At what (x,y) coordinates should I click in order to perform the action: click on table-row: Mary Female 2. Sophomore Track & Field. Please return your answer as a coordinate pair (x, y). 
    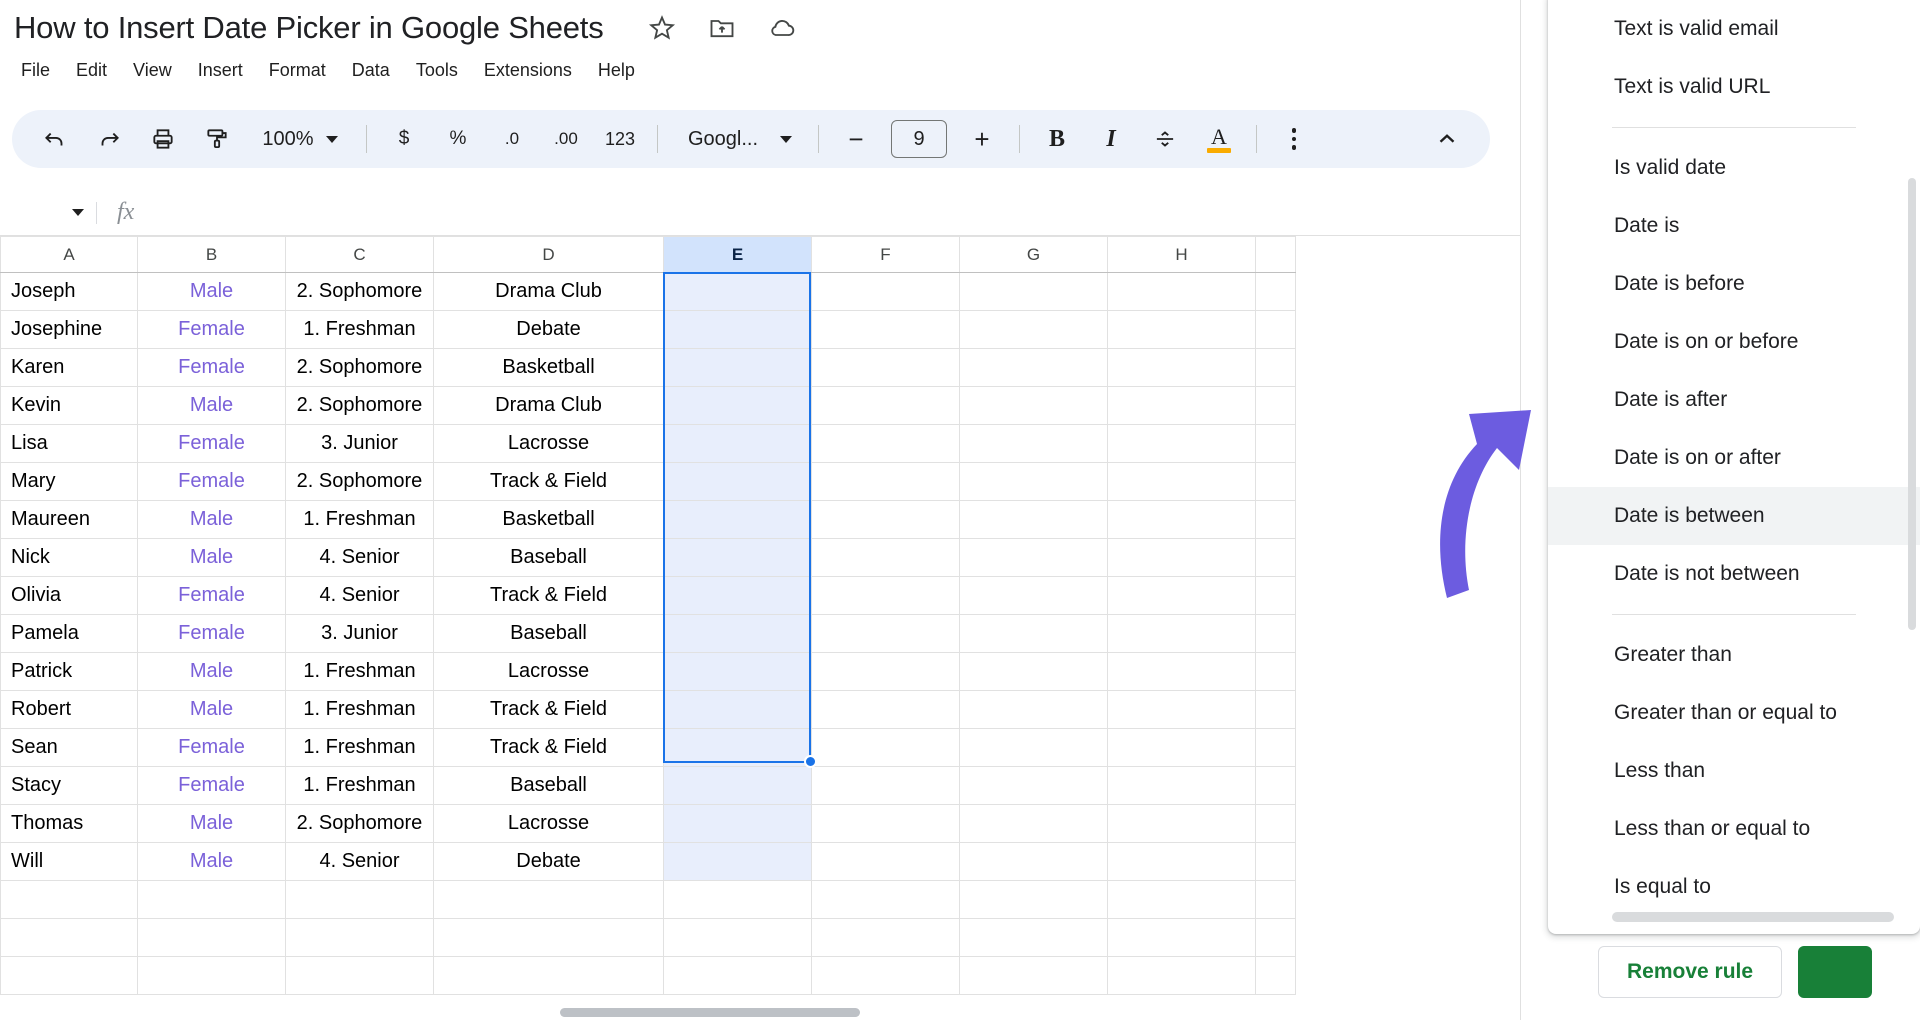
    Looking at the image, I should click on (648, 481).